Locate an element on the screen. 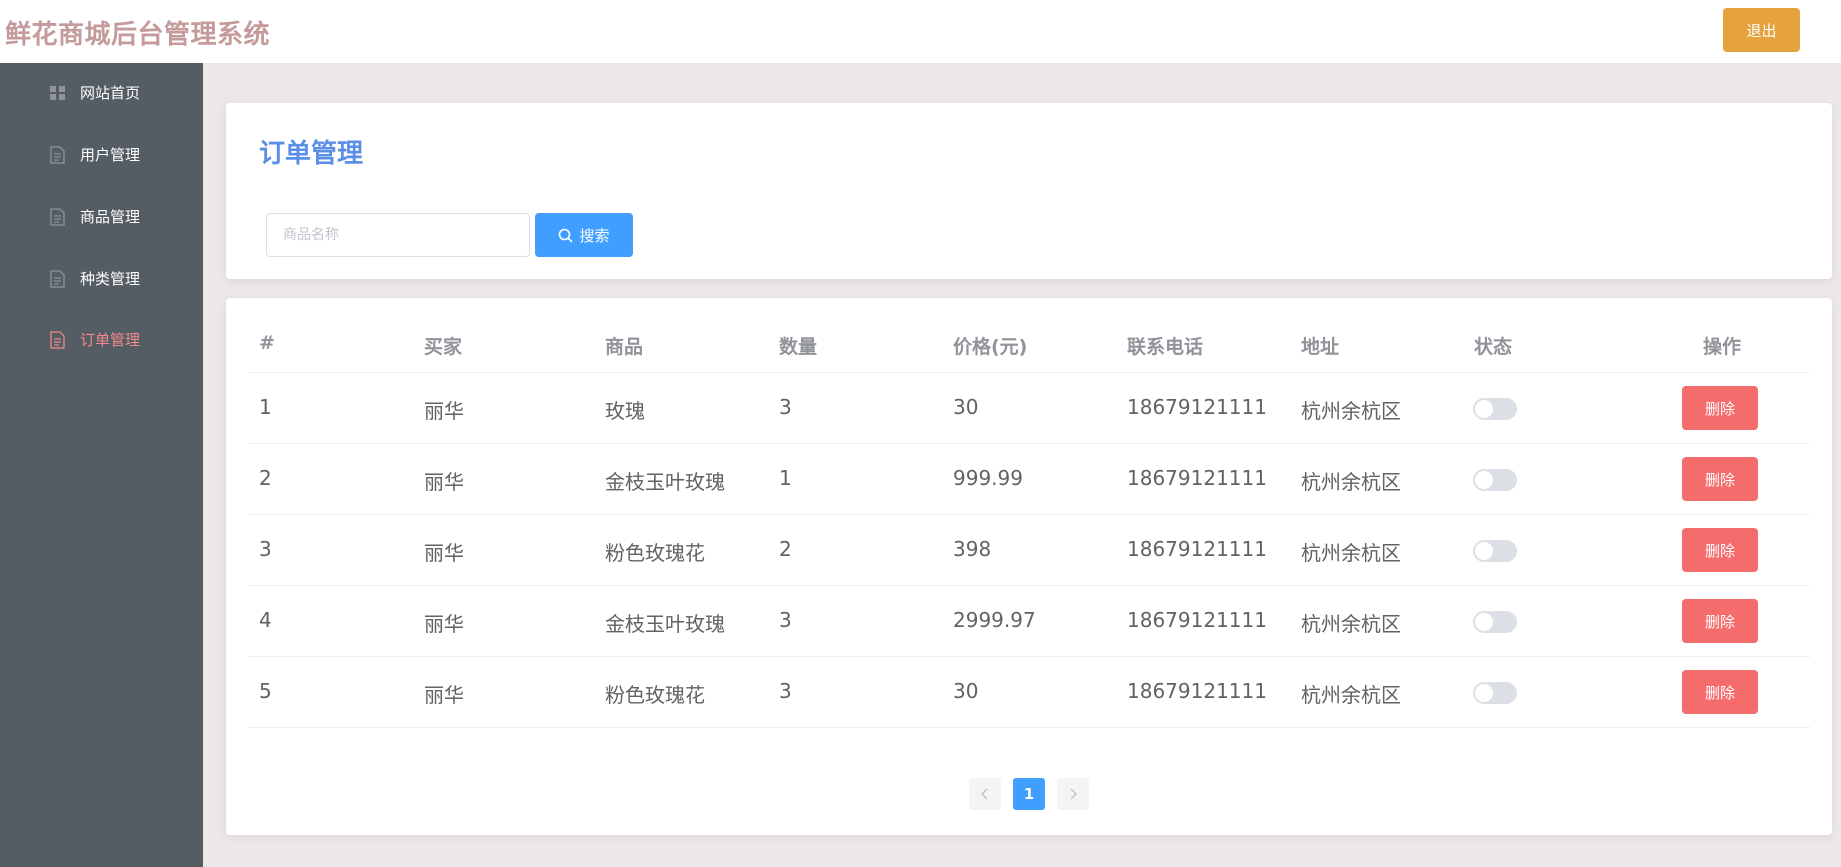  search-button: 搜索 is located at coordinates (584, 235).